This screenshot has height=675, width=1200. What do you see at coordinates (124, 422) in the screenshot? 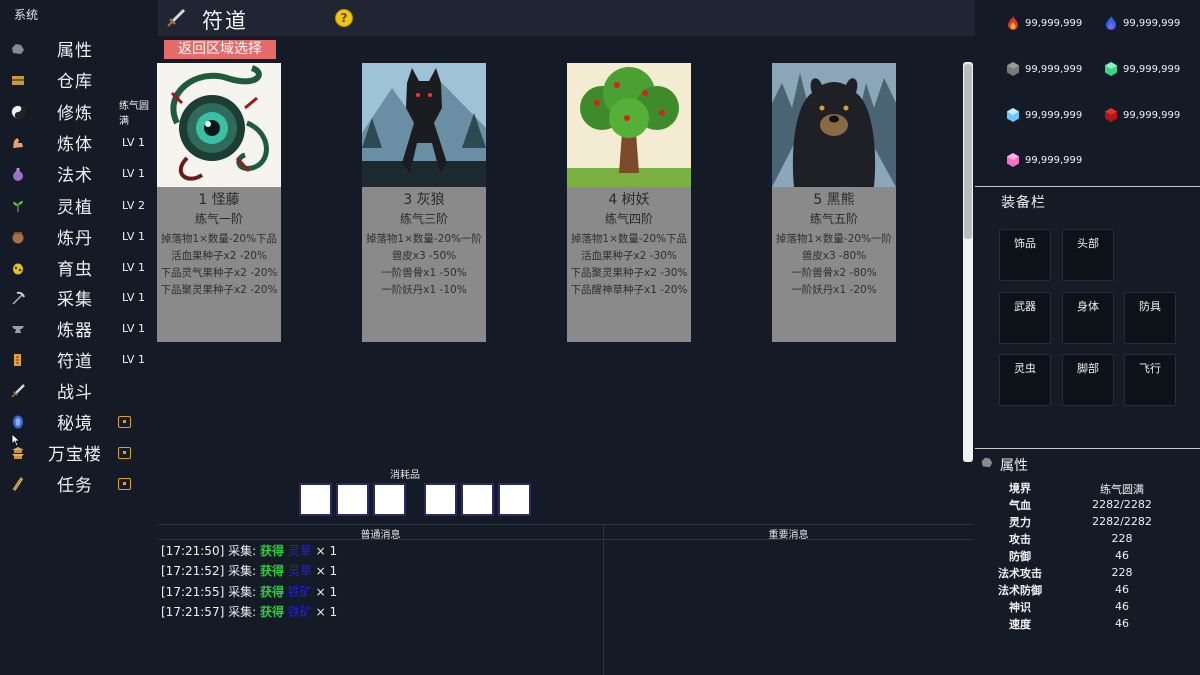
I see `lock-icon` at bounding box center [124, 422].